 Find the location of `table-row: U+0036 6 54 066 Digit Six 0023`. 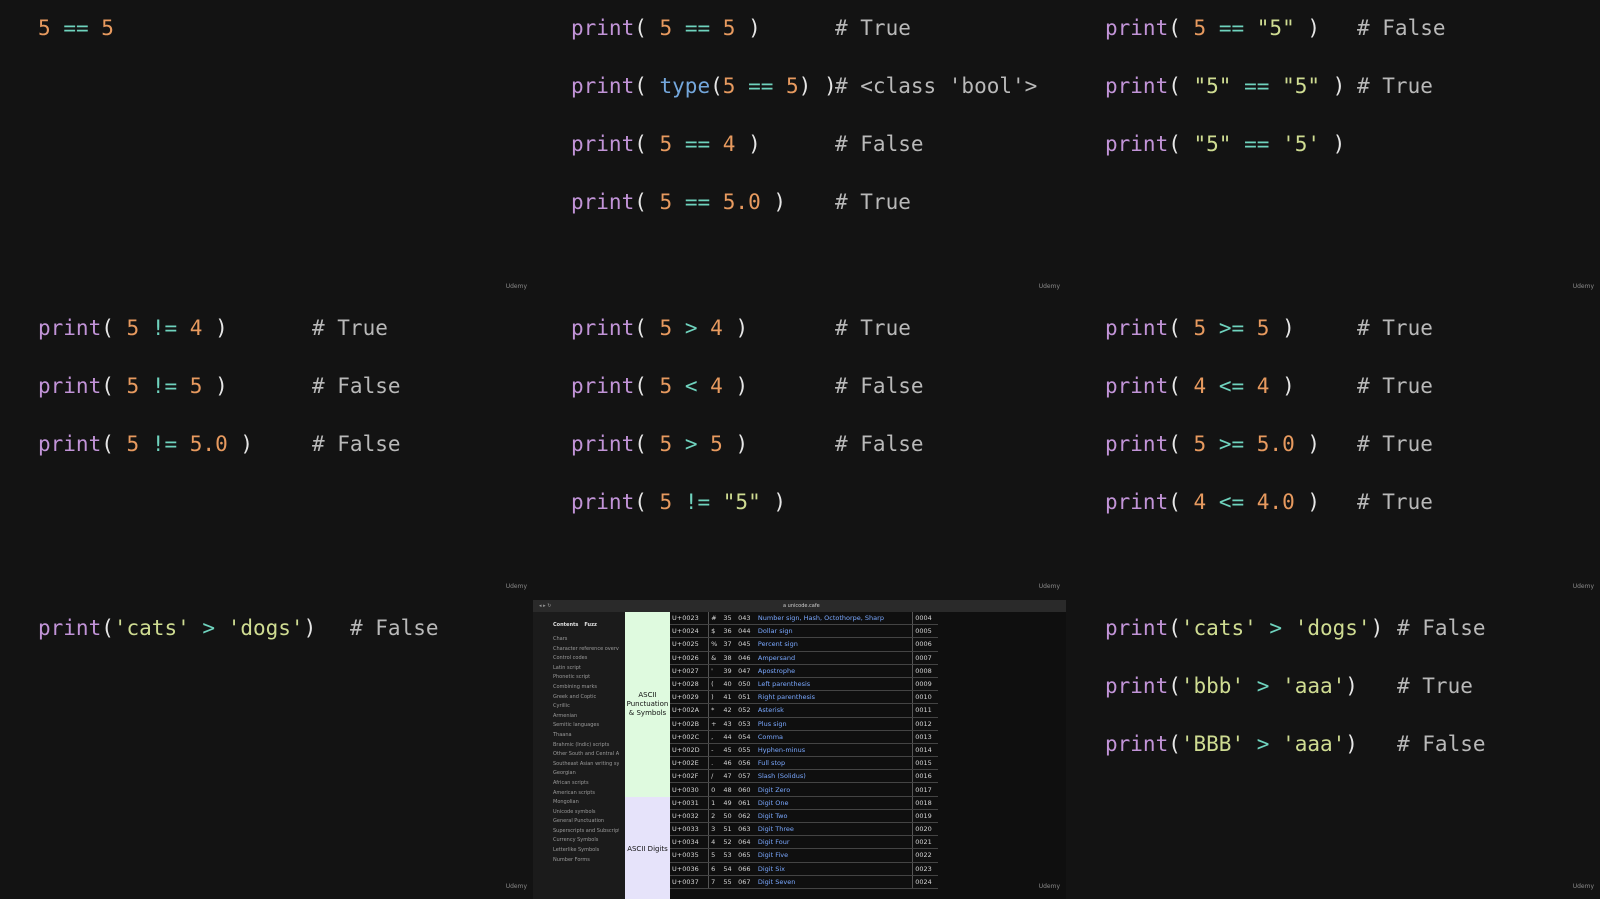

table-row: U+0036 6 54 066 Digit Six 0023 is located at coordinates (804, 869).